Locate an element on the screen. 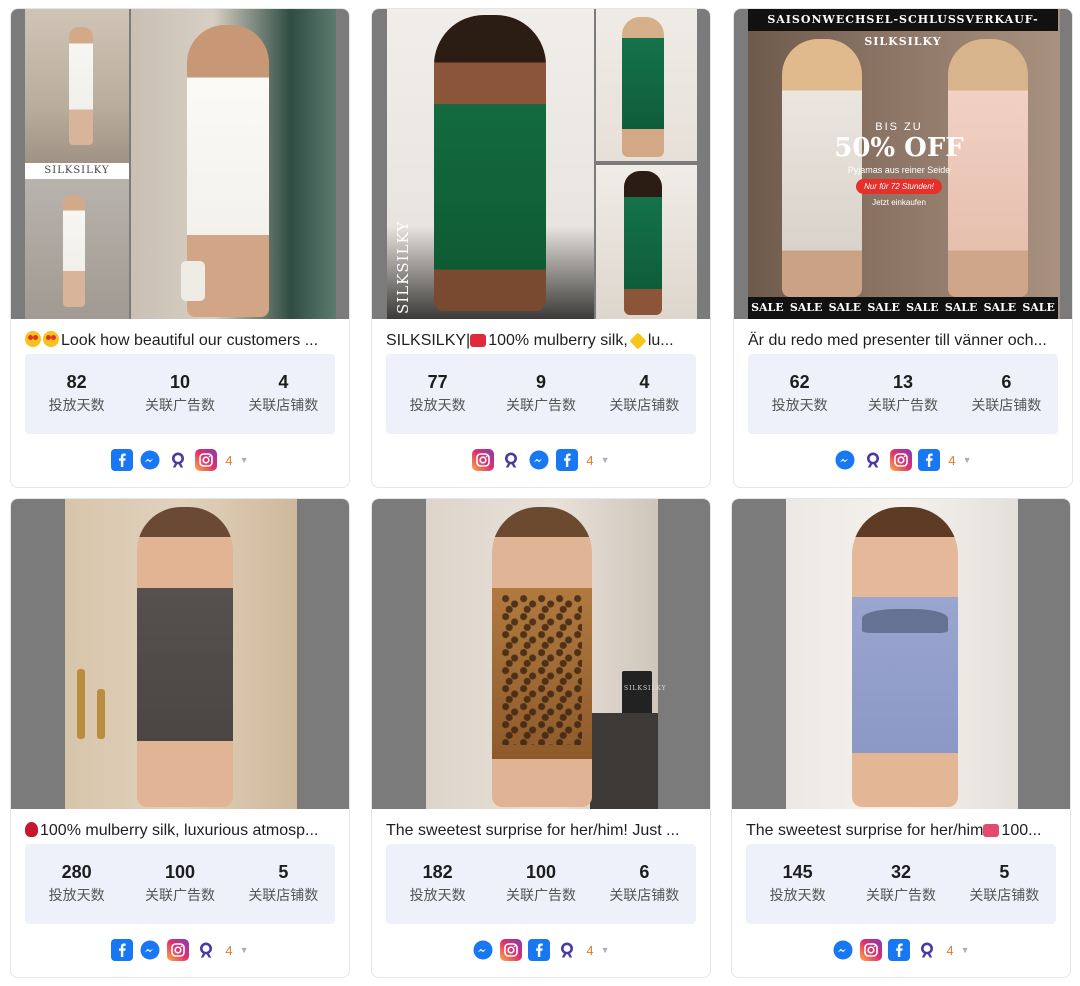 The width and height of the screenshot is (1080, 986). stat-related-shops: 6 关联店铺数 is located at coordinates (1006, 394).